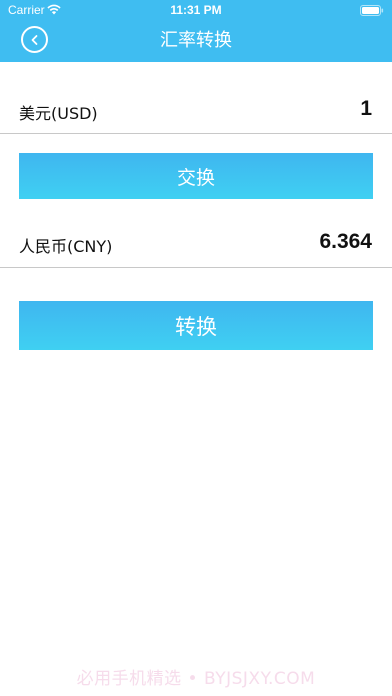  Describe the element at coordinates (196, 325) in the screenshot. I see `convert-button: 转换` at that location.